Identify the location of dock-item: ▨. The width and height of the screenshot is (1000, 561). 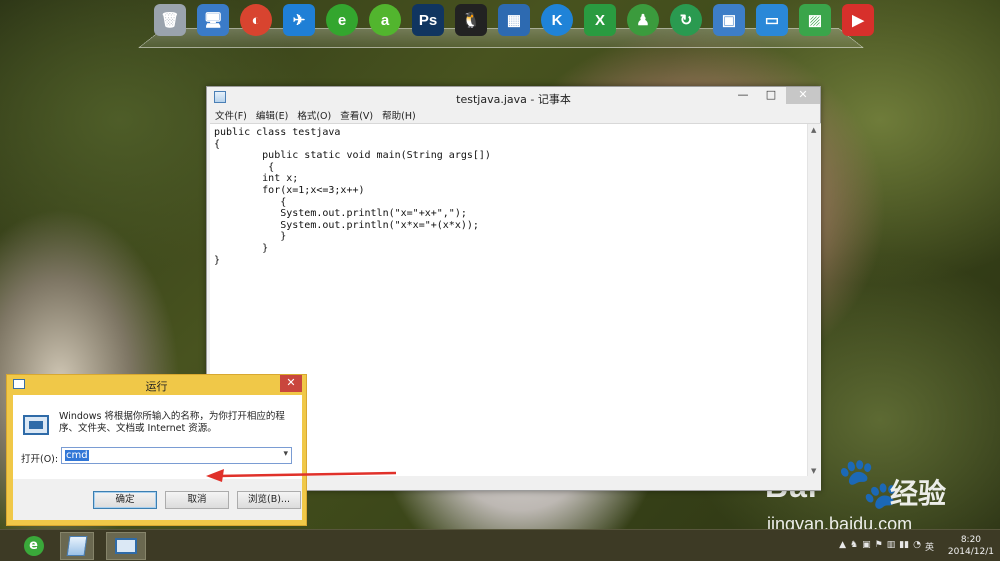
(815, 20).